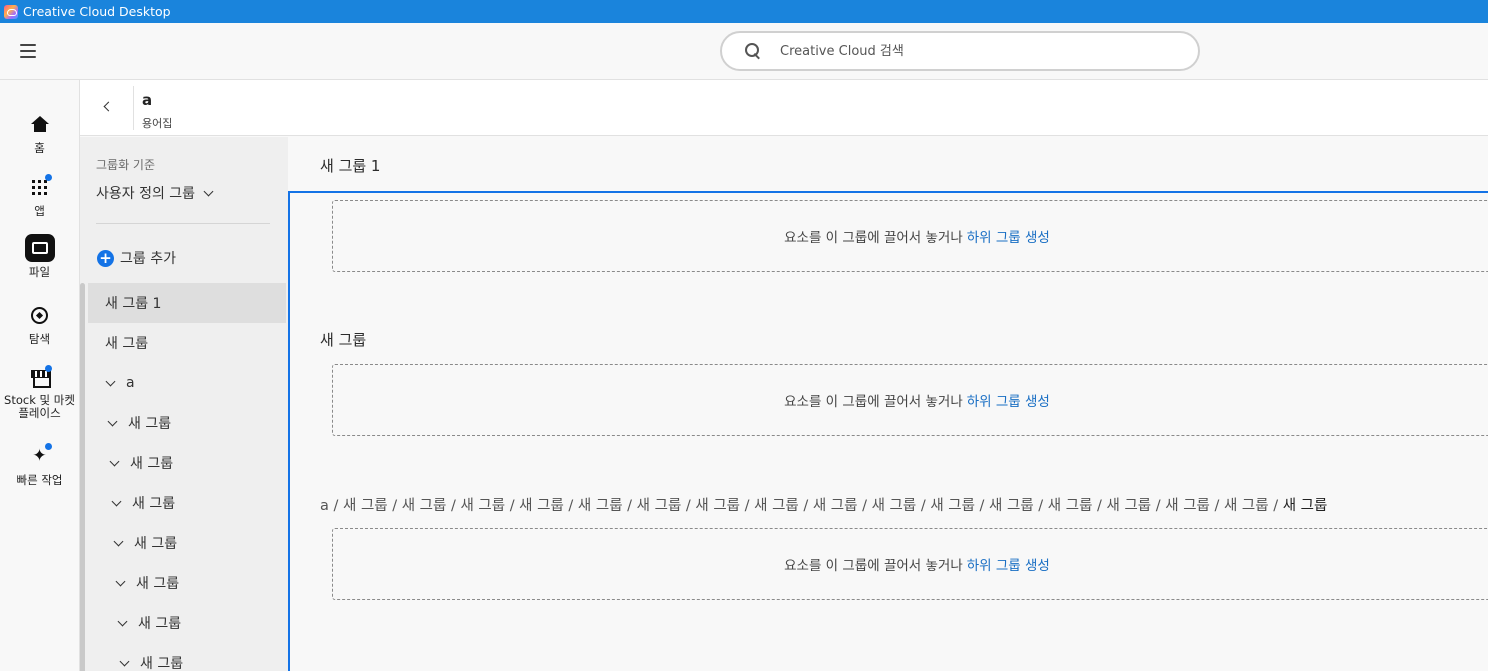 The height and width of the screenshot is (671, 1488). Describe the element at coordinates (753, 51) in the screenshot. I see `search-icon` at that location.